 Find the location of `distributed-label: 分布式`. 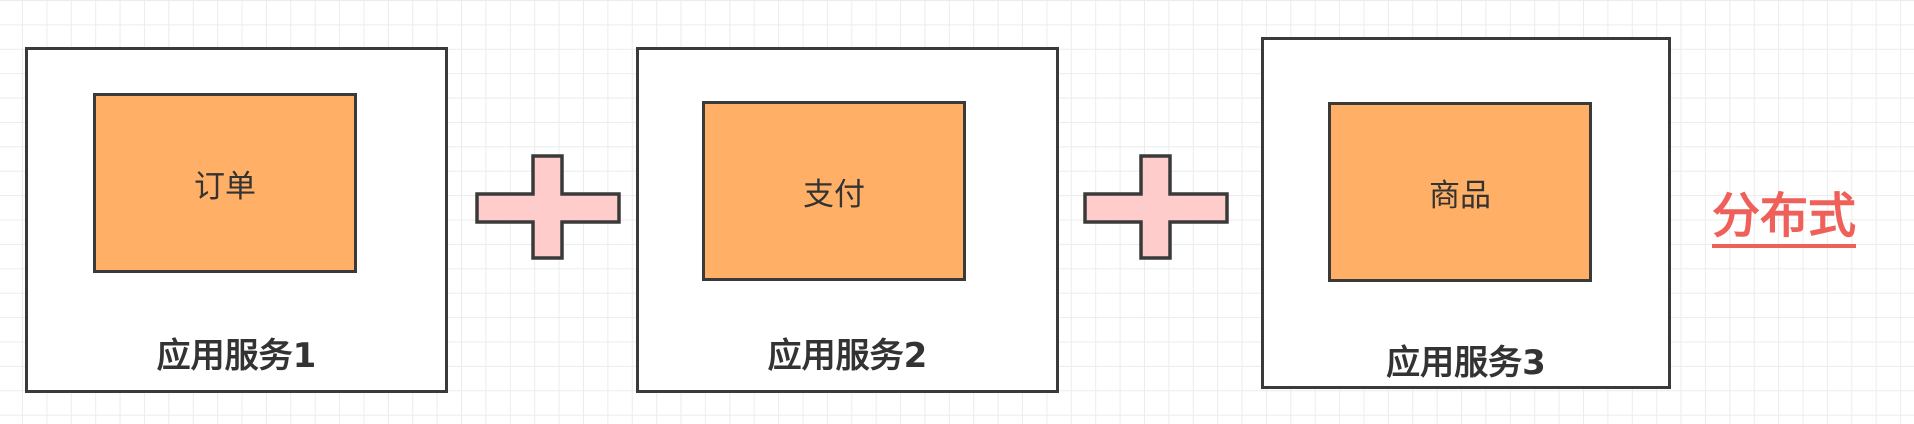

distributed-label: 分布式 is located at coordinates (1784, 219).